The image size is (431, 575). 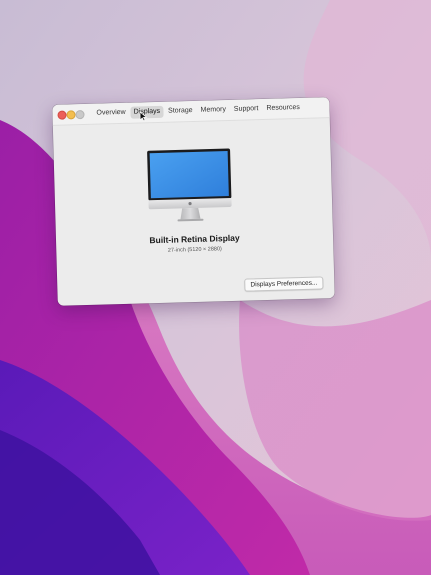 What do you see at coordinates (283, 108) in the screenshot?
I see `tab-resources: Resources` at bounding box center [283, 108].